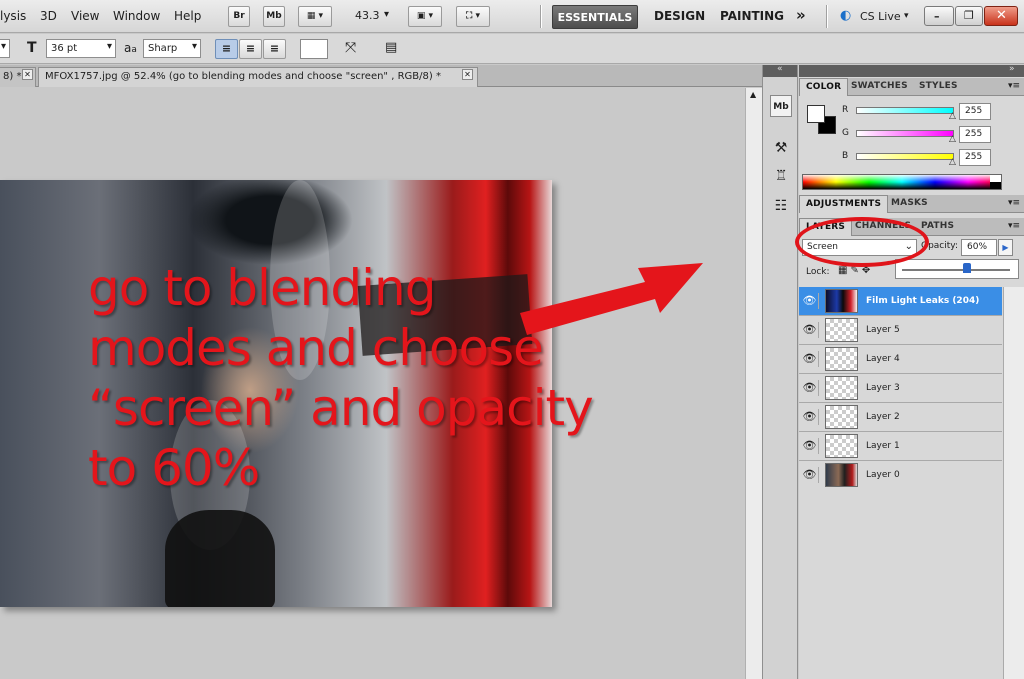 The image size is (1024, 679). What do you see at coordinates (781, 106) in the screenshot?
I see `minibridge-dock-button: Mb` at bounding box center [781, 106].